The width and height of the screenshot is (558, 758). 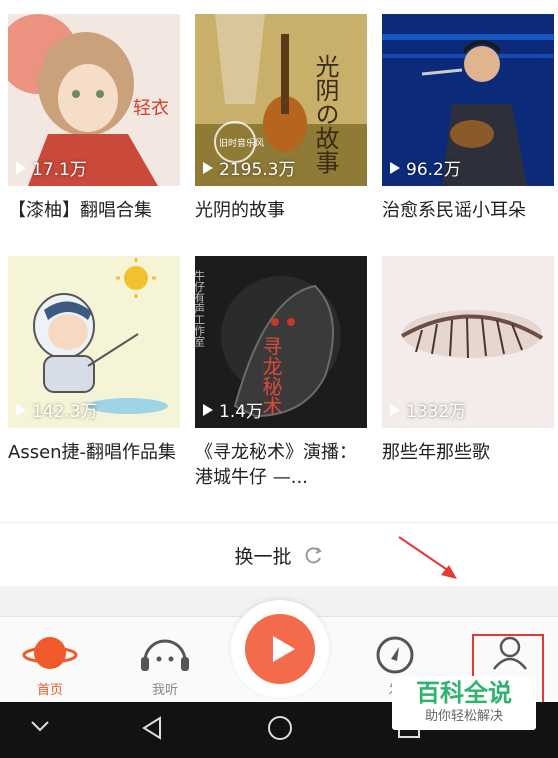 I want to click on tab-listen: 我听, so click(x=165, y=660).